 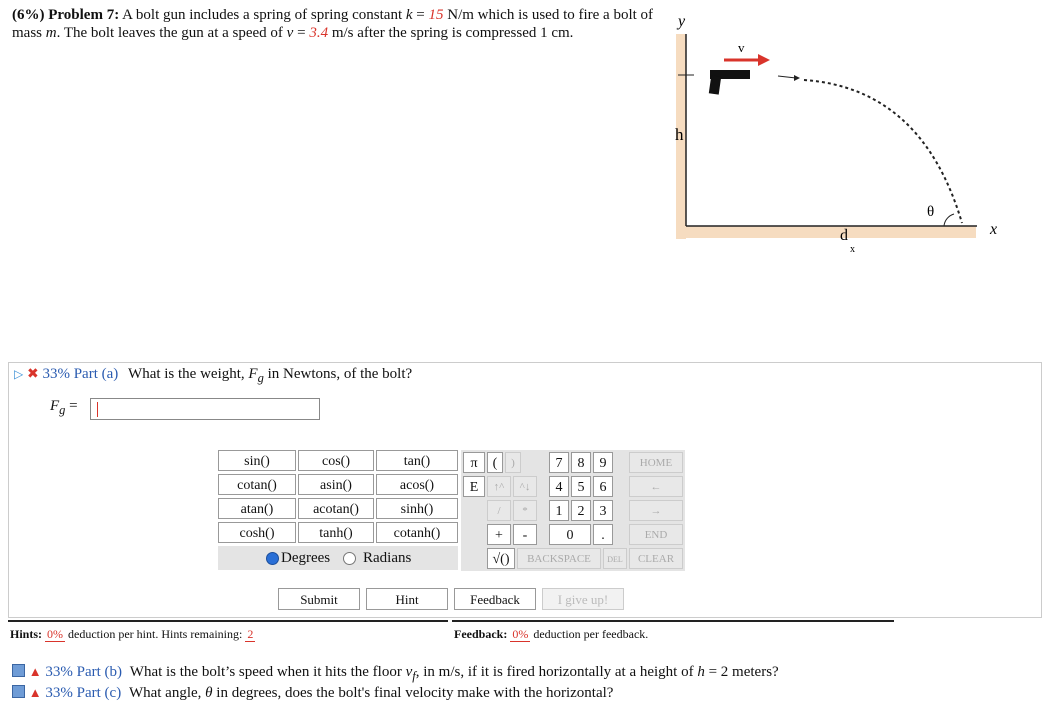 What do you see at coordinates (681, 21) in the screenshot?
I see `y-axis-label: y` at bounding box center [681, 21].